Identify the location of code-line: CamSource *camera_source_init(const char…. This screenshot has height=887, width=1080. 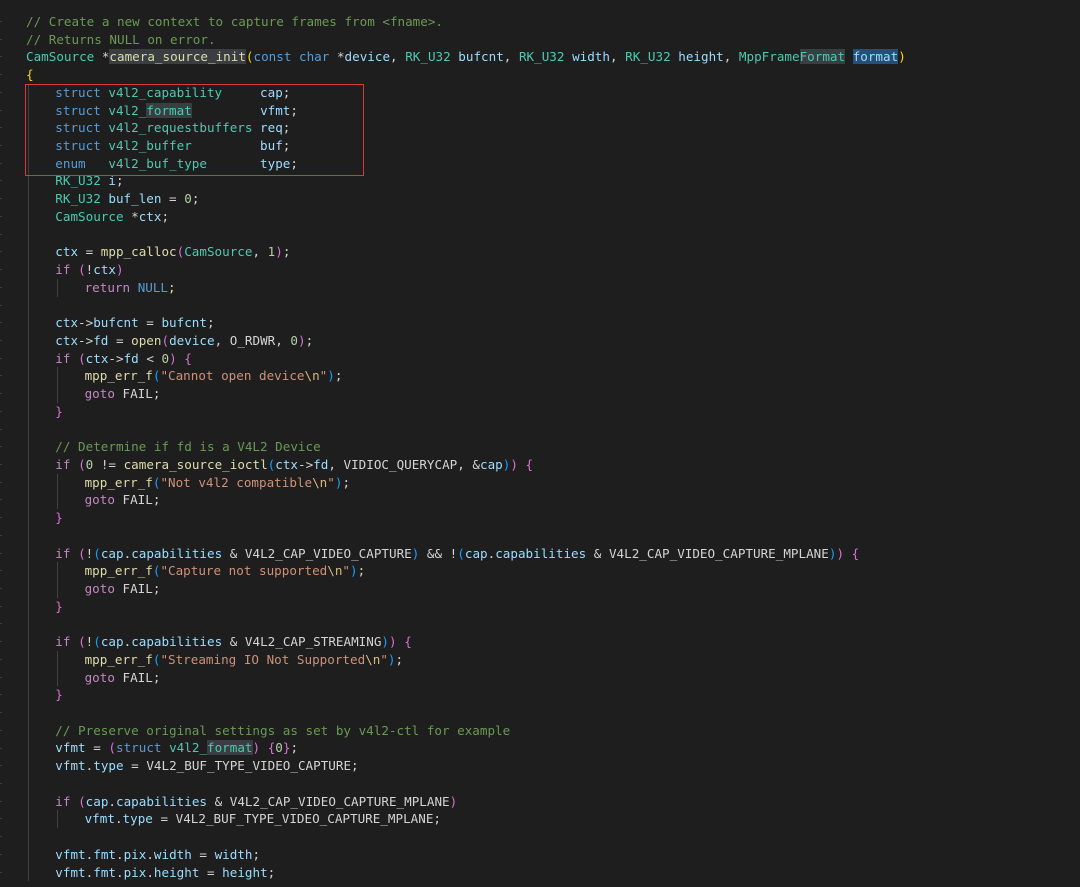
(466, 57).